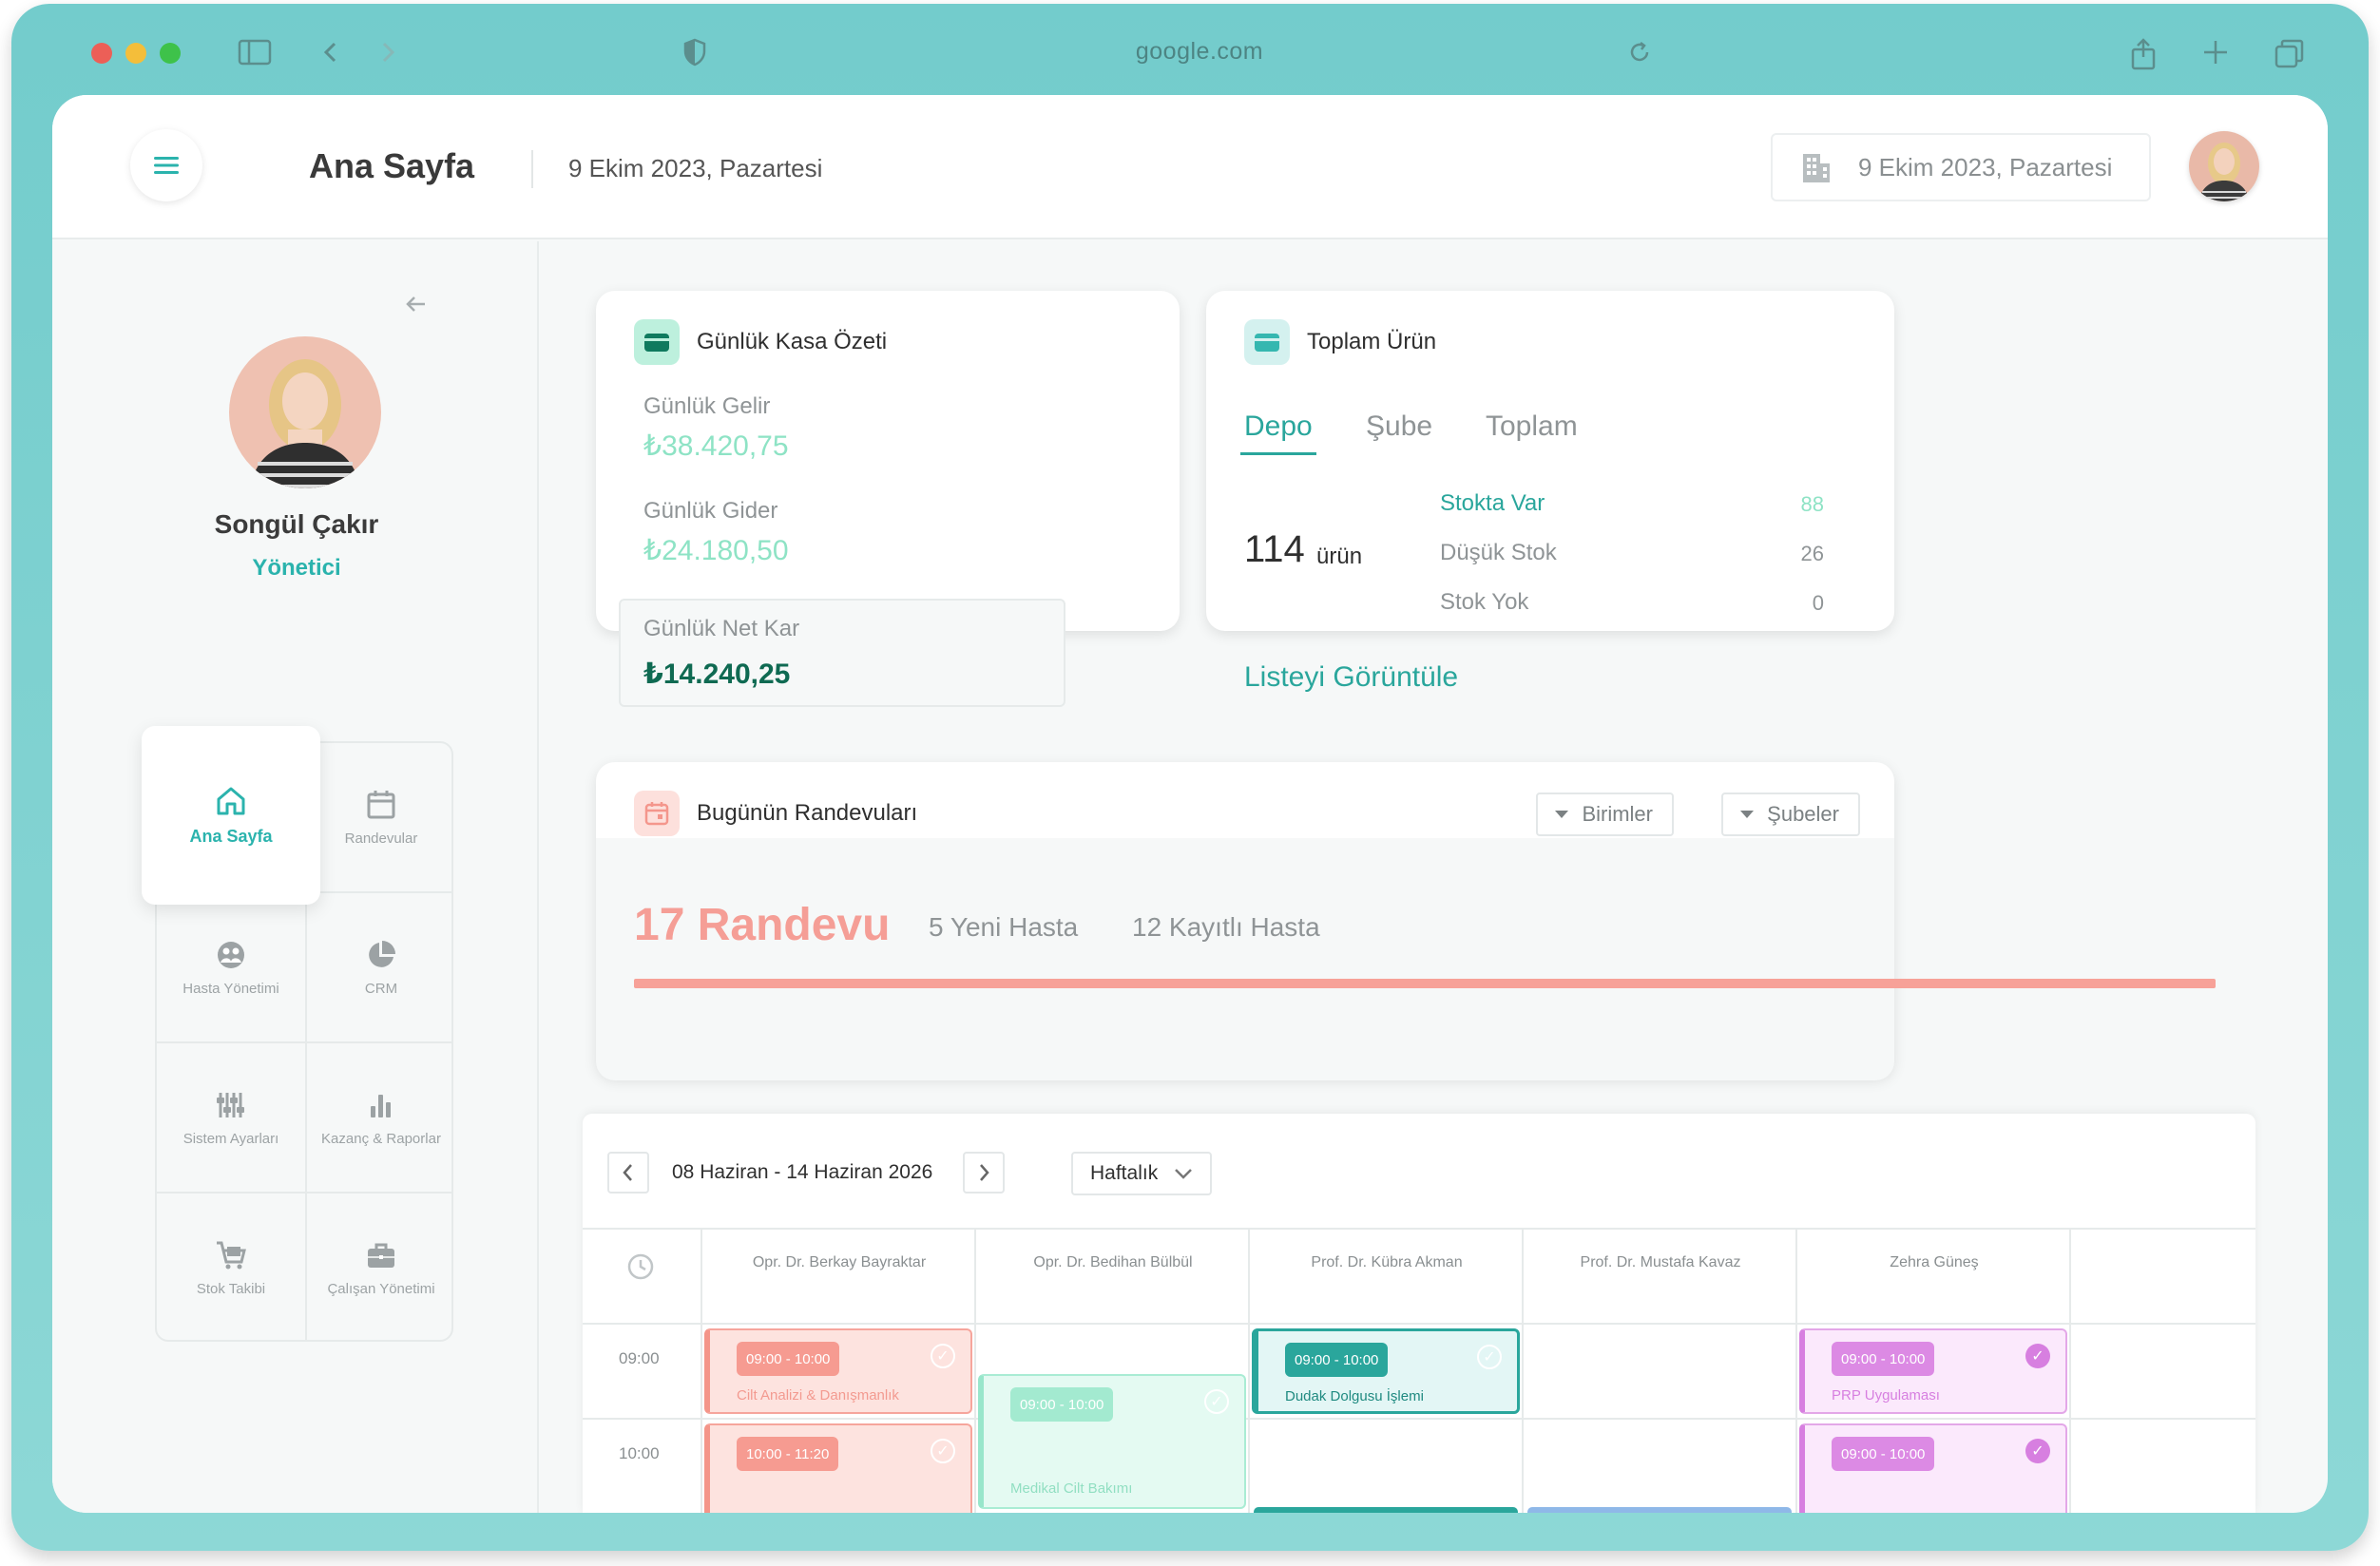 The height and width of the screenshot is (1566, 2380). Describe the element at coordinates (231, 1117) in the screenshot. I see `nav-item-sistem-ayarlari: Sistem Ayarları` at that location.